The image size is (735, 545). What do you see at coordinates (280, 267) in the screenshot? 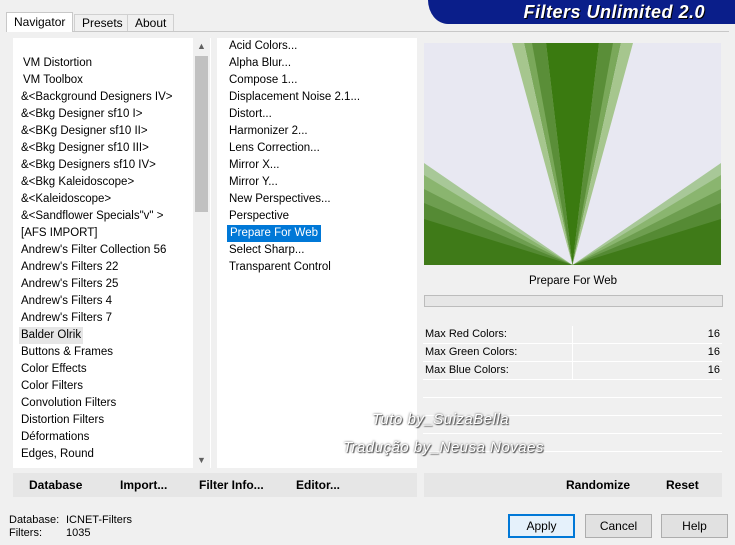
I see `list-item: Transparent Control` at bounding box center [280, 267].